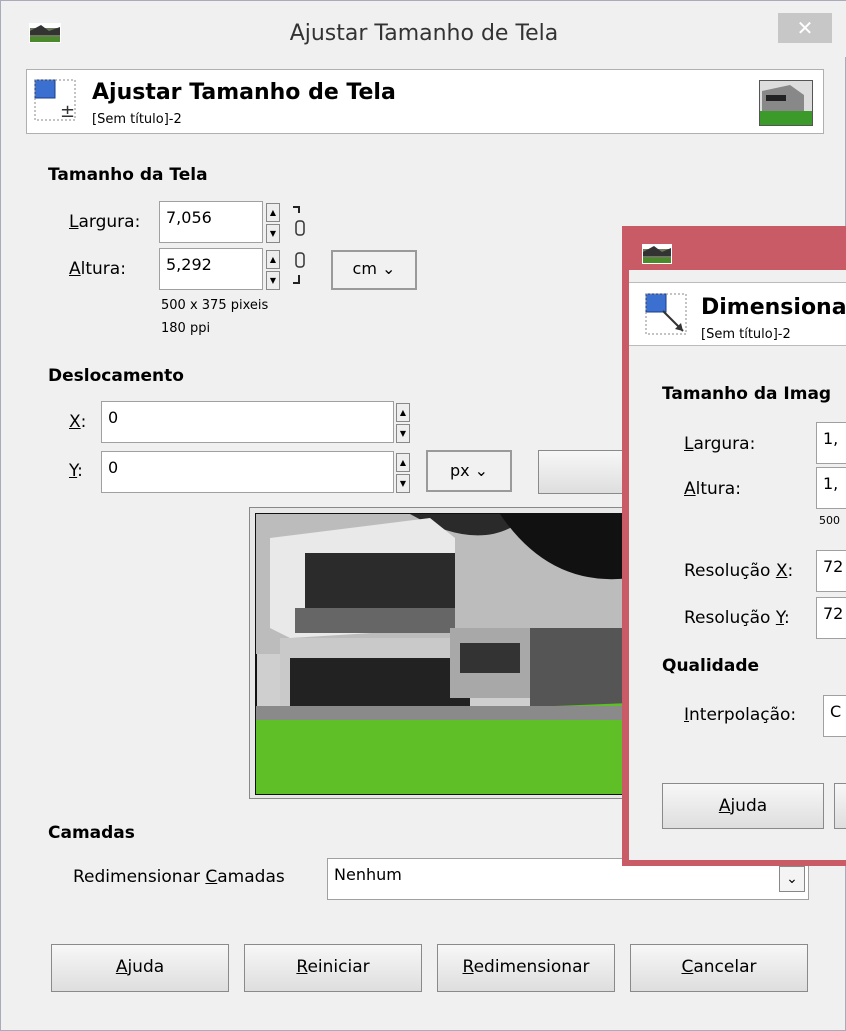 The height and width of the screenshot is (1031, 846). I want to click on canvas-width-input: 7,056, so click(211, 222).